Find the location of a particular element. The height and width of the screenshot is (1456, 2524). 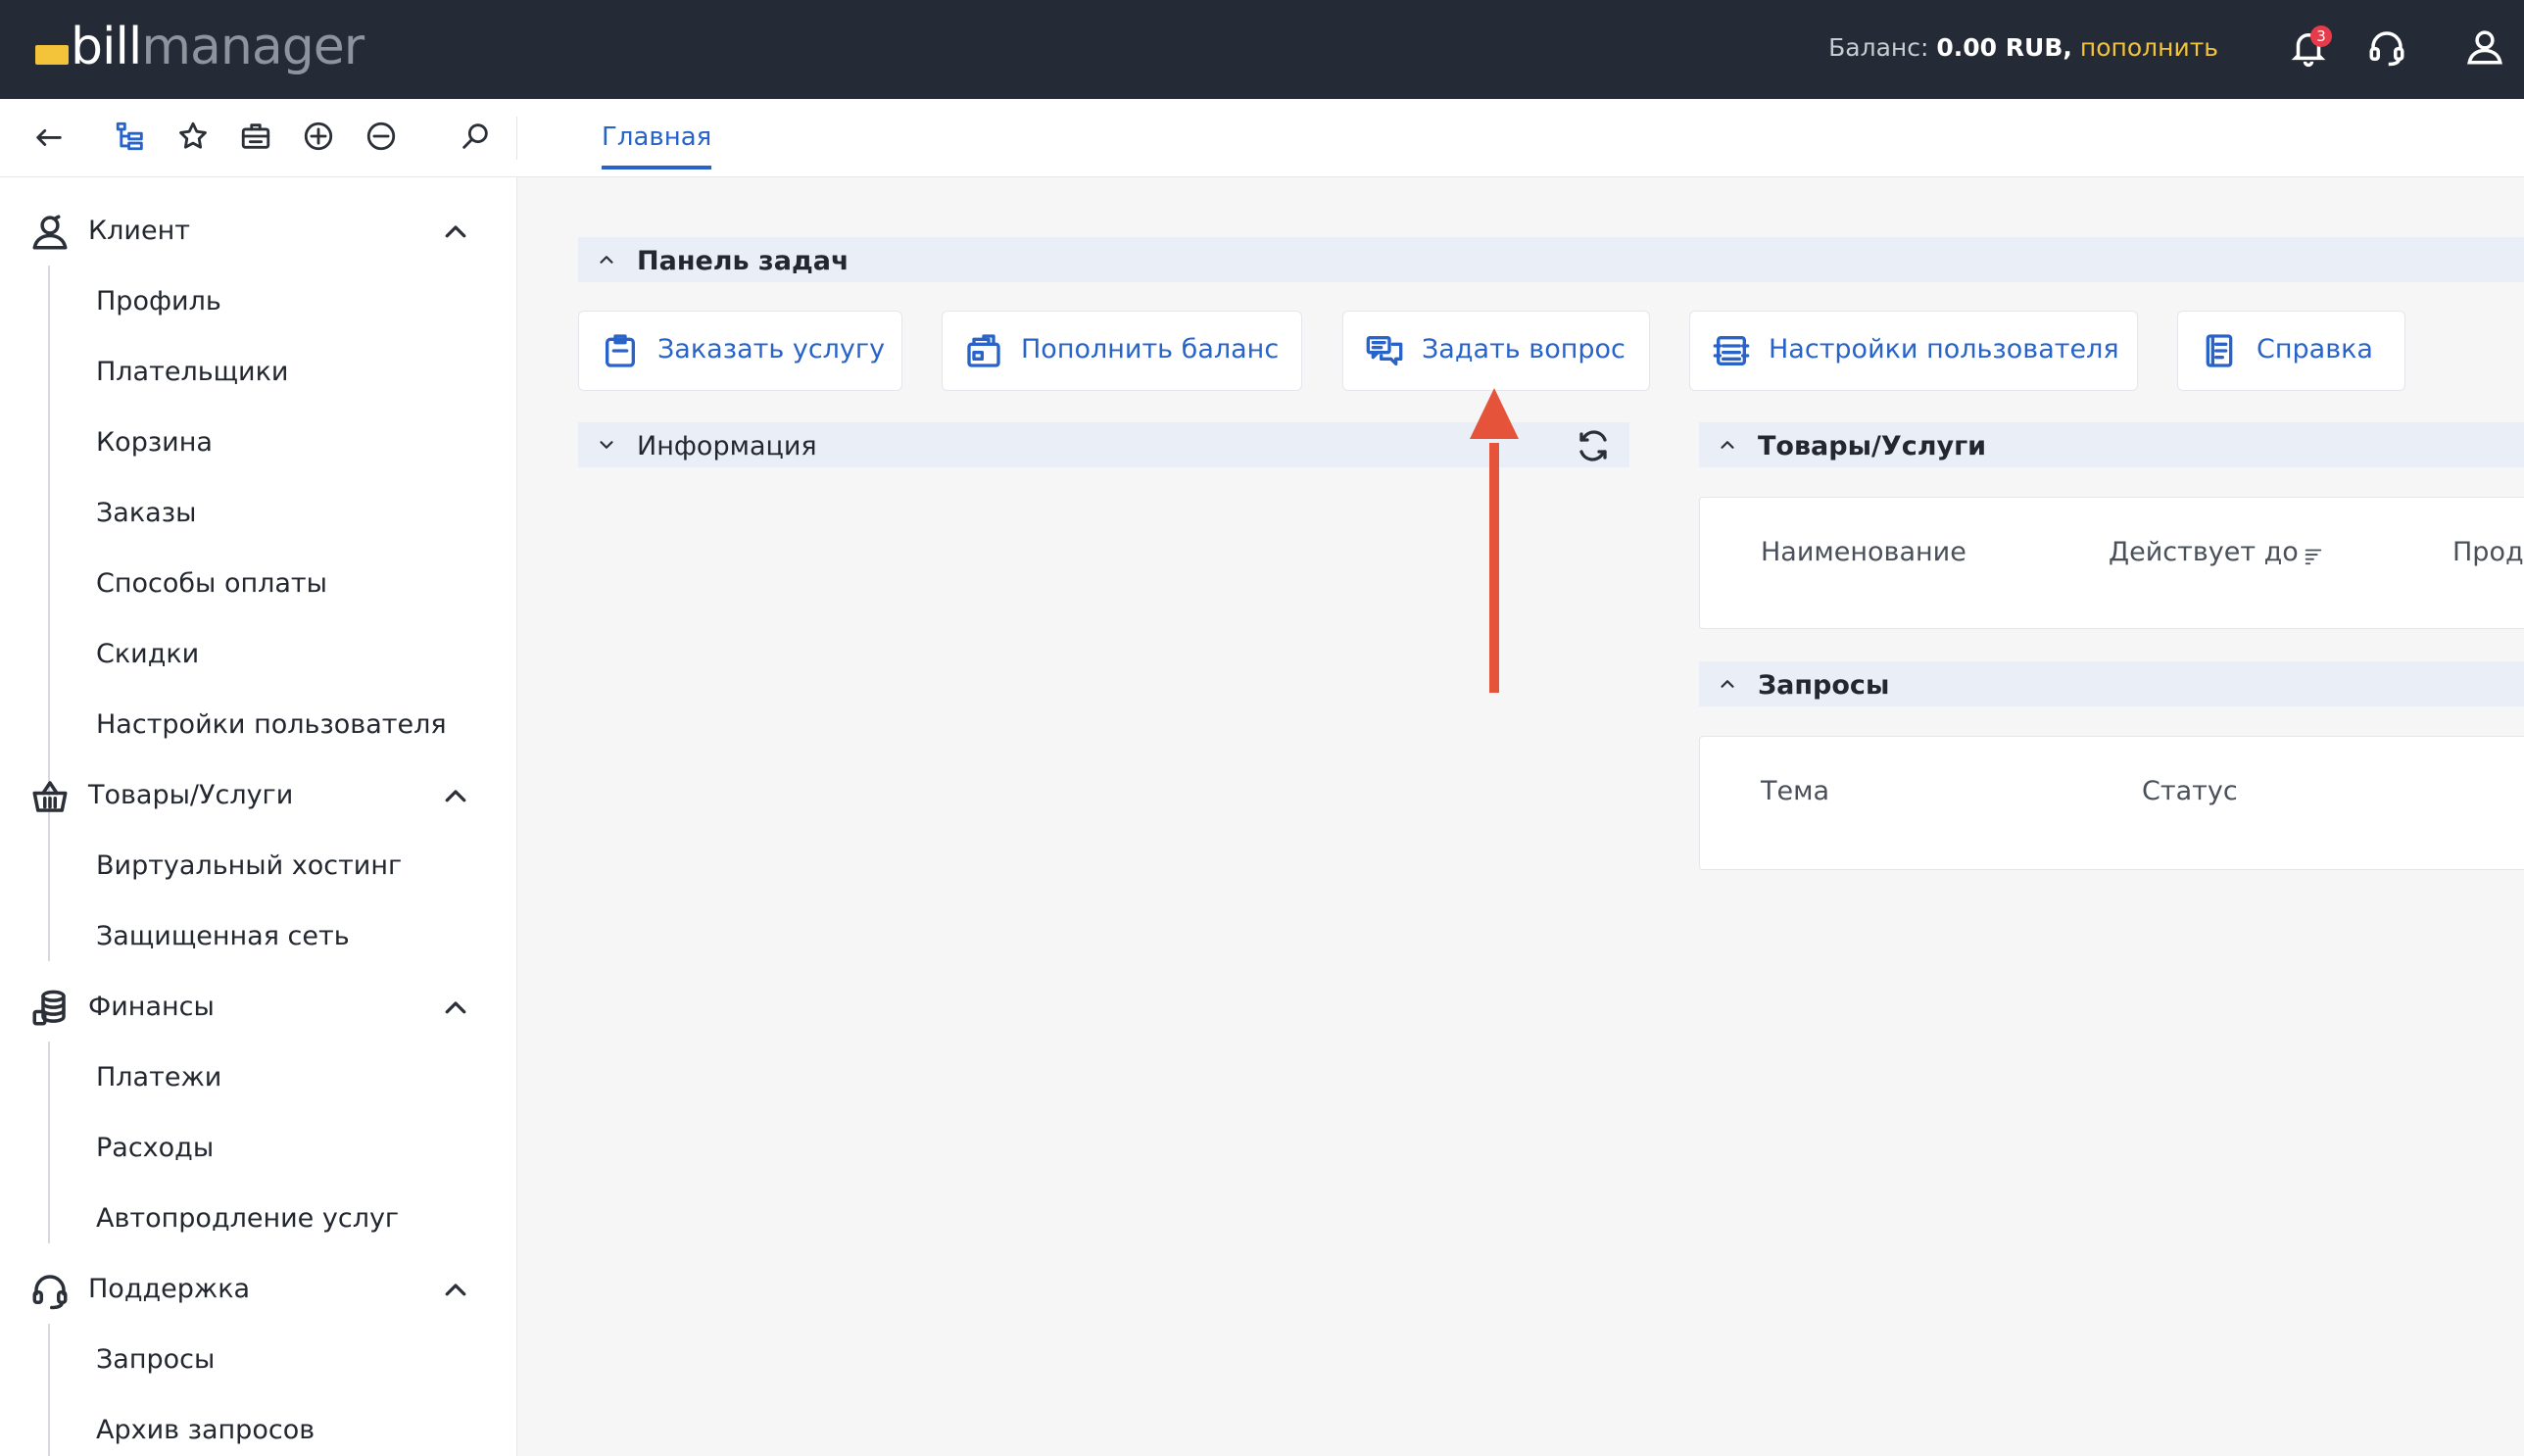

logo-mark is located at coordinates (52, 55).